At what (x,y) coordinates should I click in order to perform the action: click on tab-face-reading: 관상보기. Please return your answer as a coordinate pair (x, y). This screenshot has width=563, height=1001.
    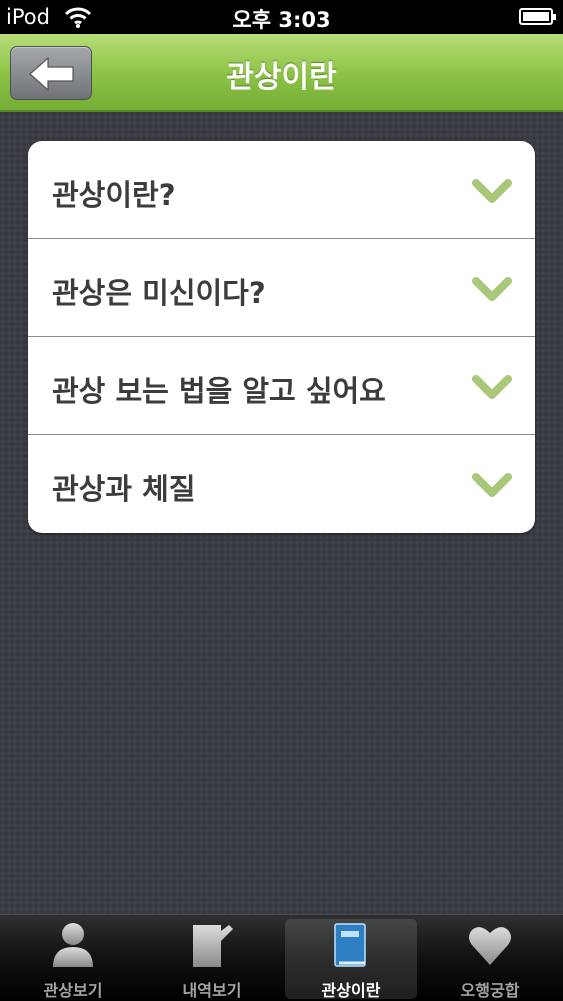
    Looking at the image, I should click on (73, 959).